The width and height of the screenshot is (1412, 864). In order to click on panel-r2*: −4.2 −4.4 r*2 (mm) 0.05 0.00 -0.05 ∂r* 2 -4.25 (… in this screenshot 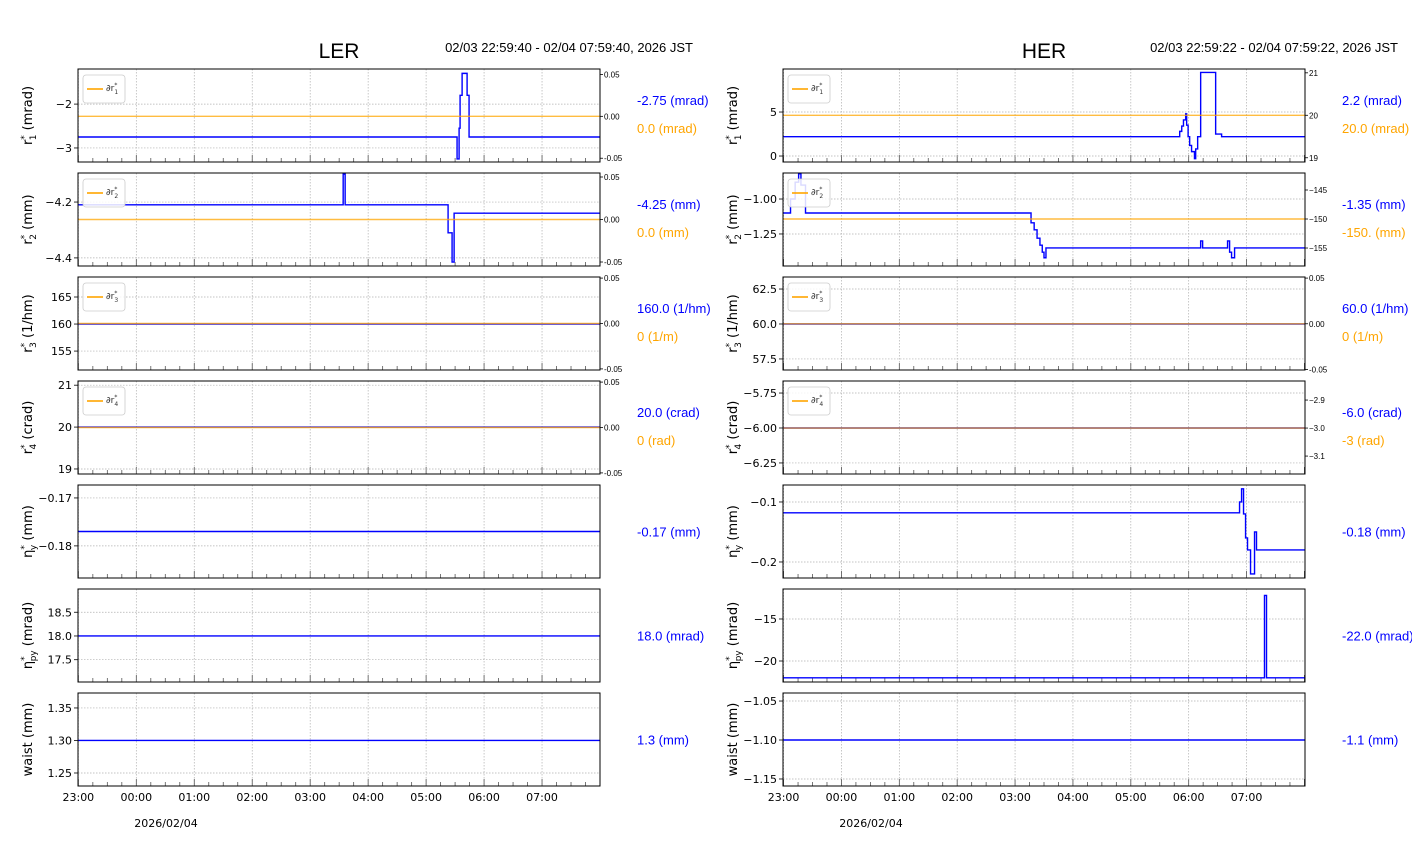, I will do `click(360, 219)`.